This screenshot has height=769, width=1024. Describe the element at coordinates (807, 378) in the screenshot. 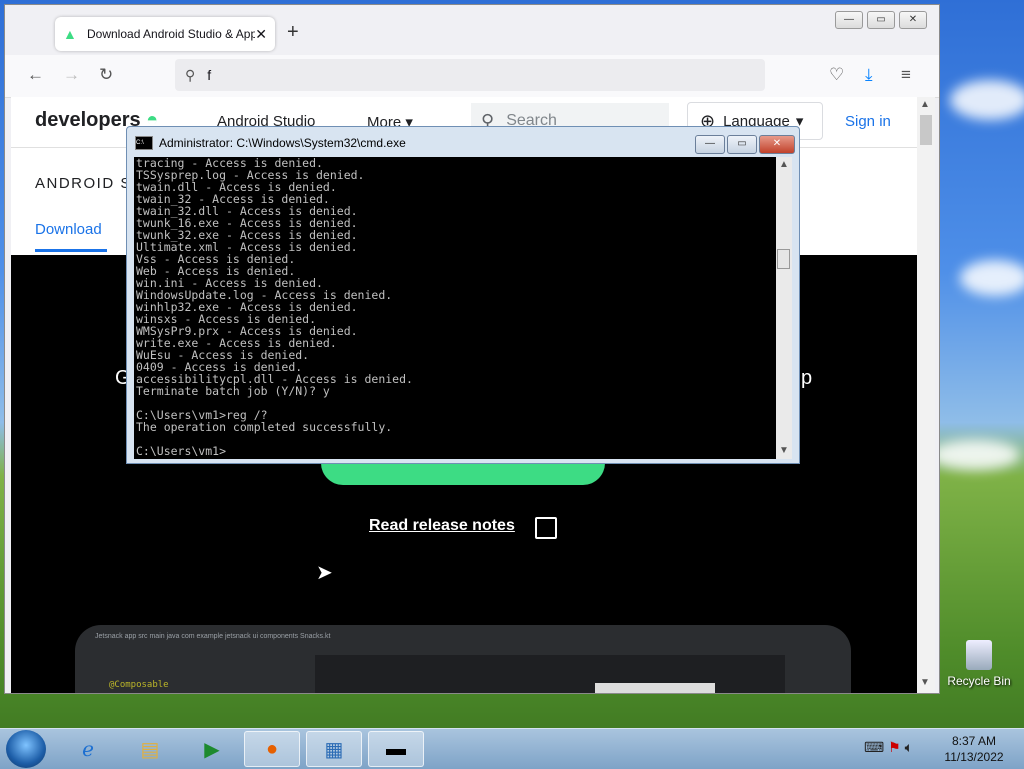

I see `hero-text-fragment: p` at that location.